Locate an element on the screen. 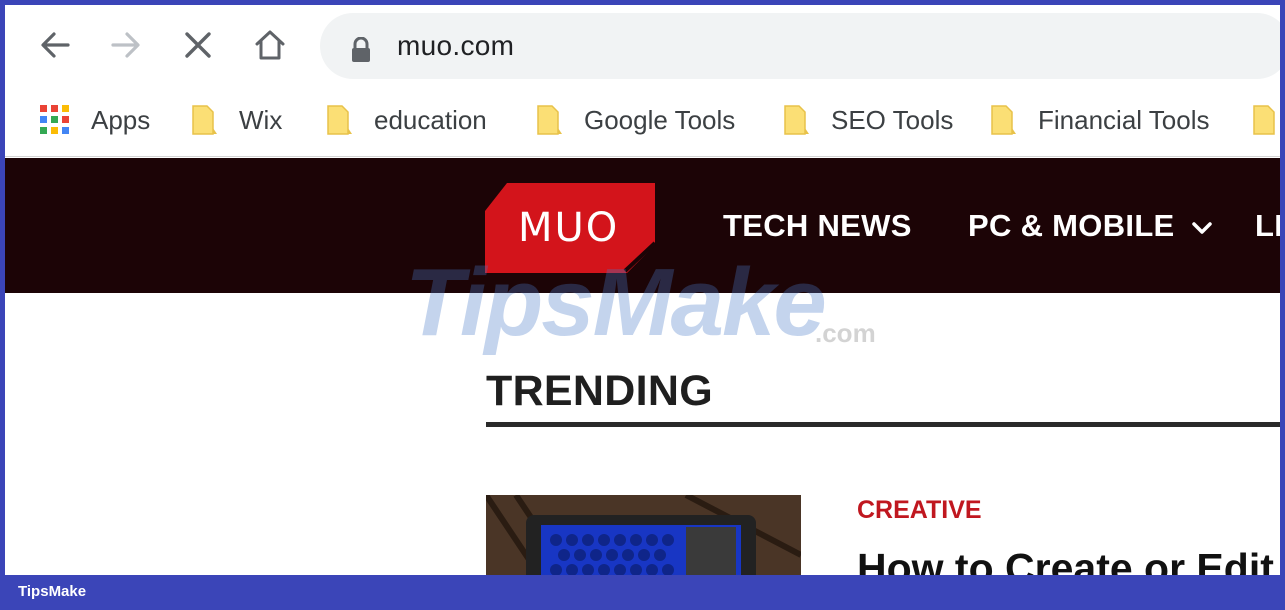  browser-toolbar: muo.com is located at coordinates (642, 44).